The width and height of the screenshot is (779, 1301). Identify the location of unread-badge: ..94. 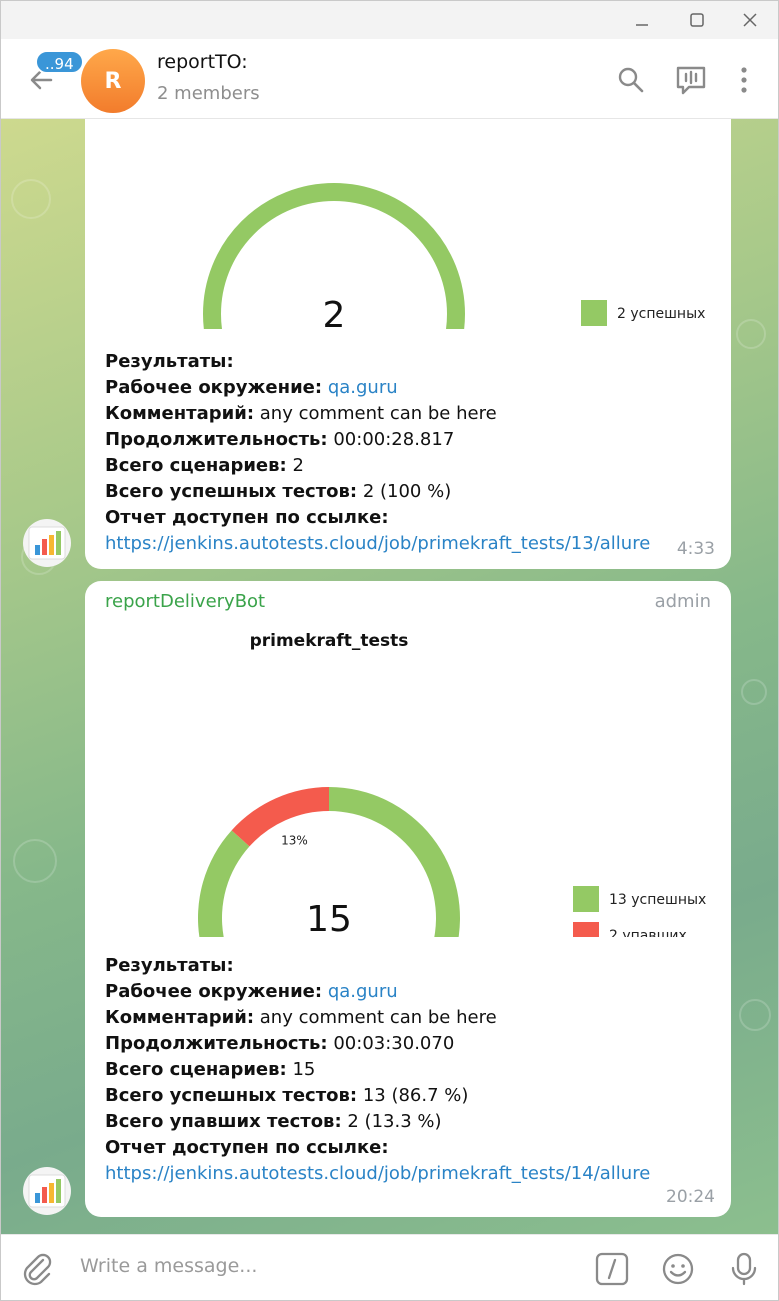
(59, 62).